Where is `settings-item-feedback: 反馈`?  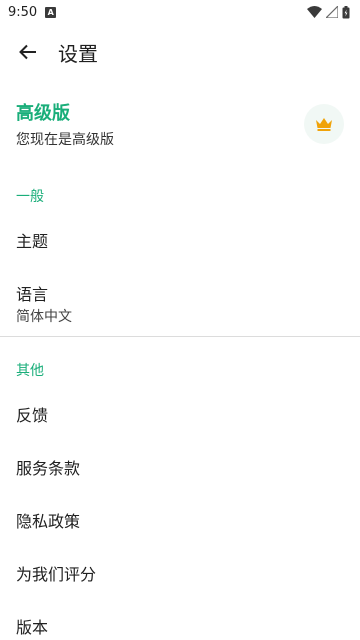
settings-item-feedback: 反馈 is located at coordinates (180, 414).